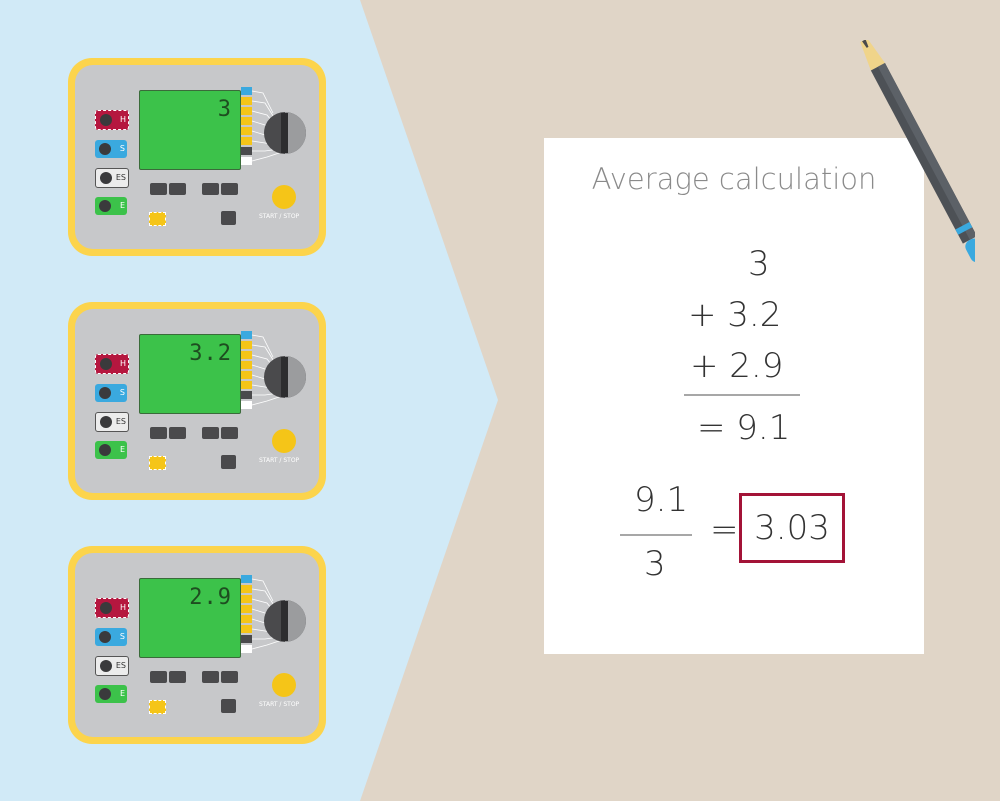 The height and width of the screenshot is (801, 1000). I want to click on sum-rule, so click(742, 395).